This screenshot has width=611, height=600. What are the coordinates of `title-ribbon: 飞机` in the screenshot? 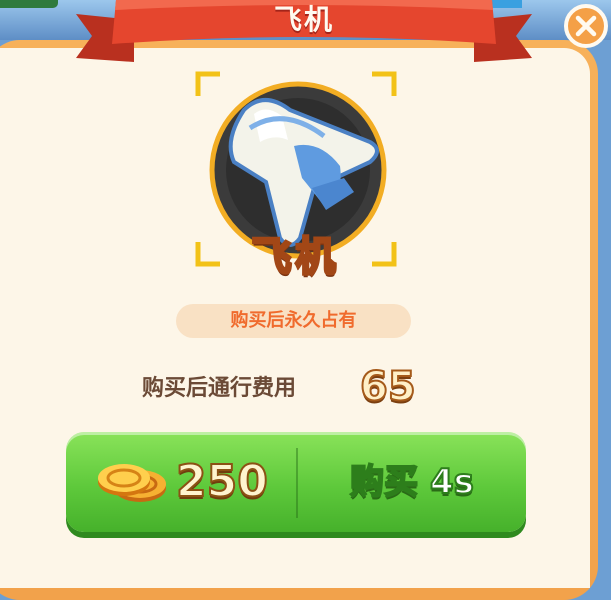 It's located at (304, 33).